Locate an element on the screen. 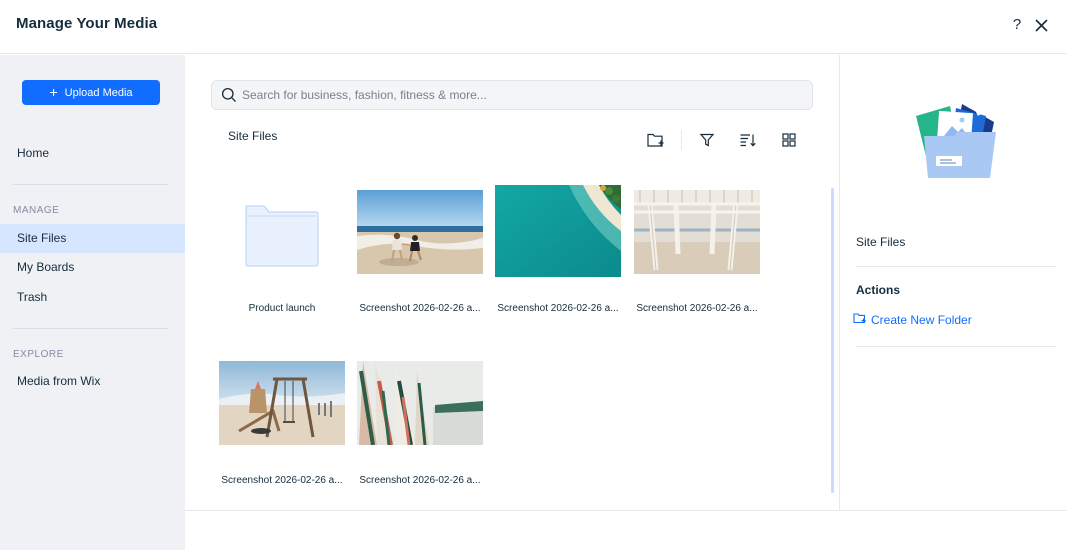 The width and height of the screenshot is (1067, 550). search-bar is located at coordinates (512, 95).